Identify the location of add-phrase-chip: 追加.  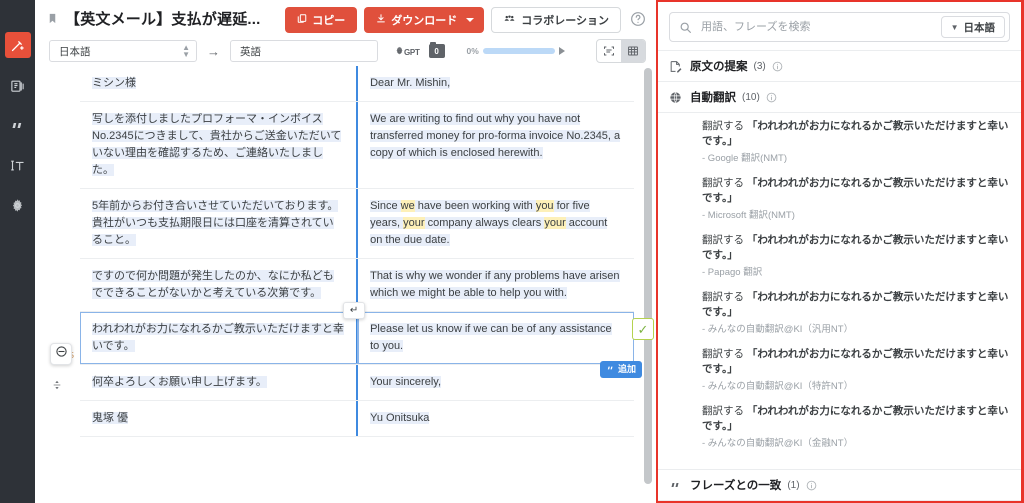
(620, 369).